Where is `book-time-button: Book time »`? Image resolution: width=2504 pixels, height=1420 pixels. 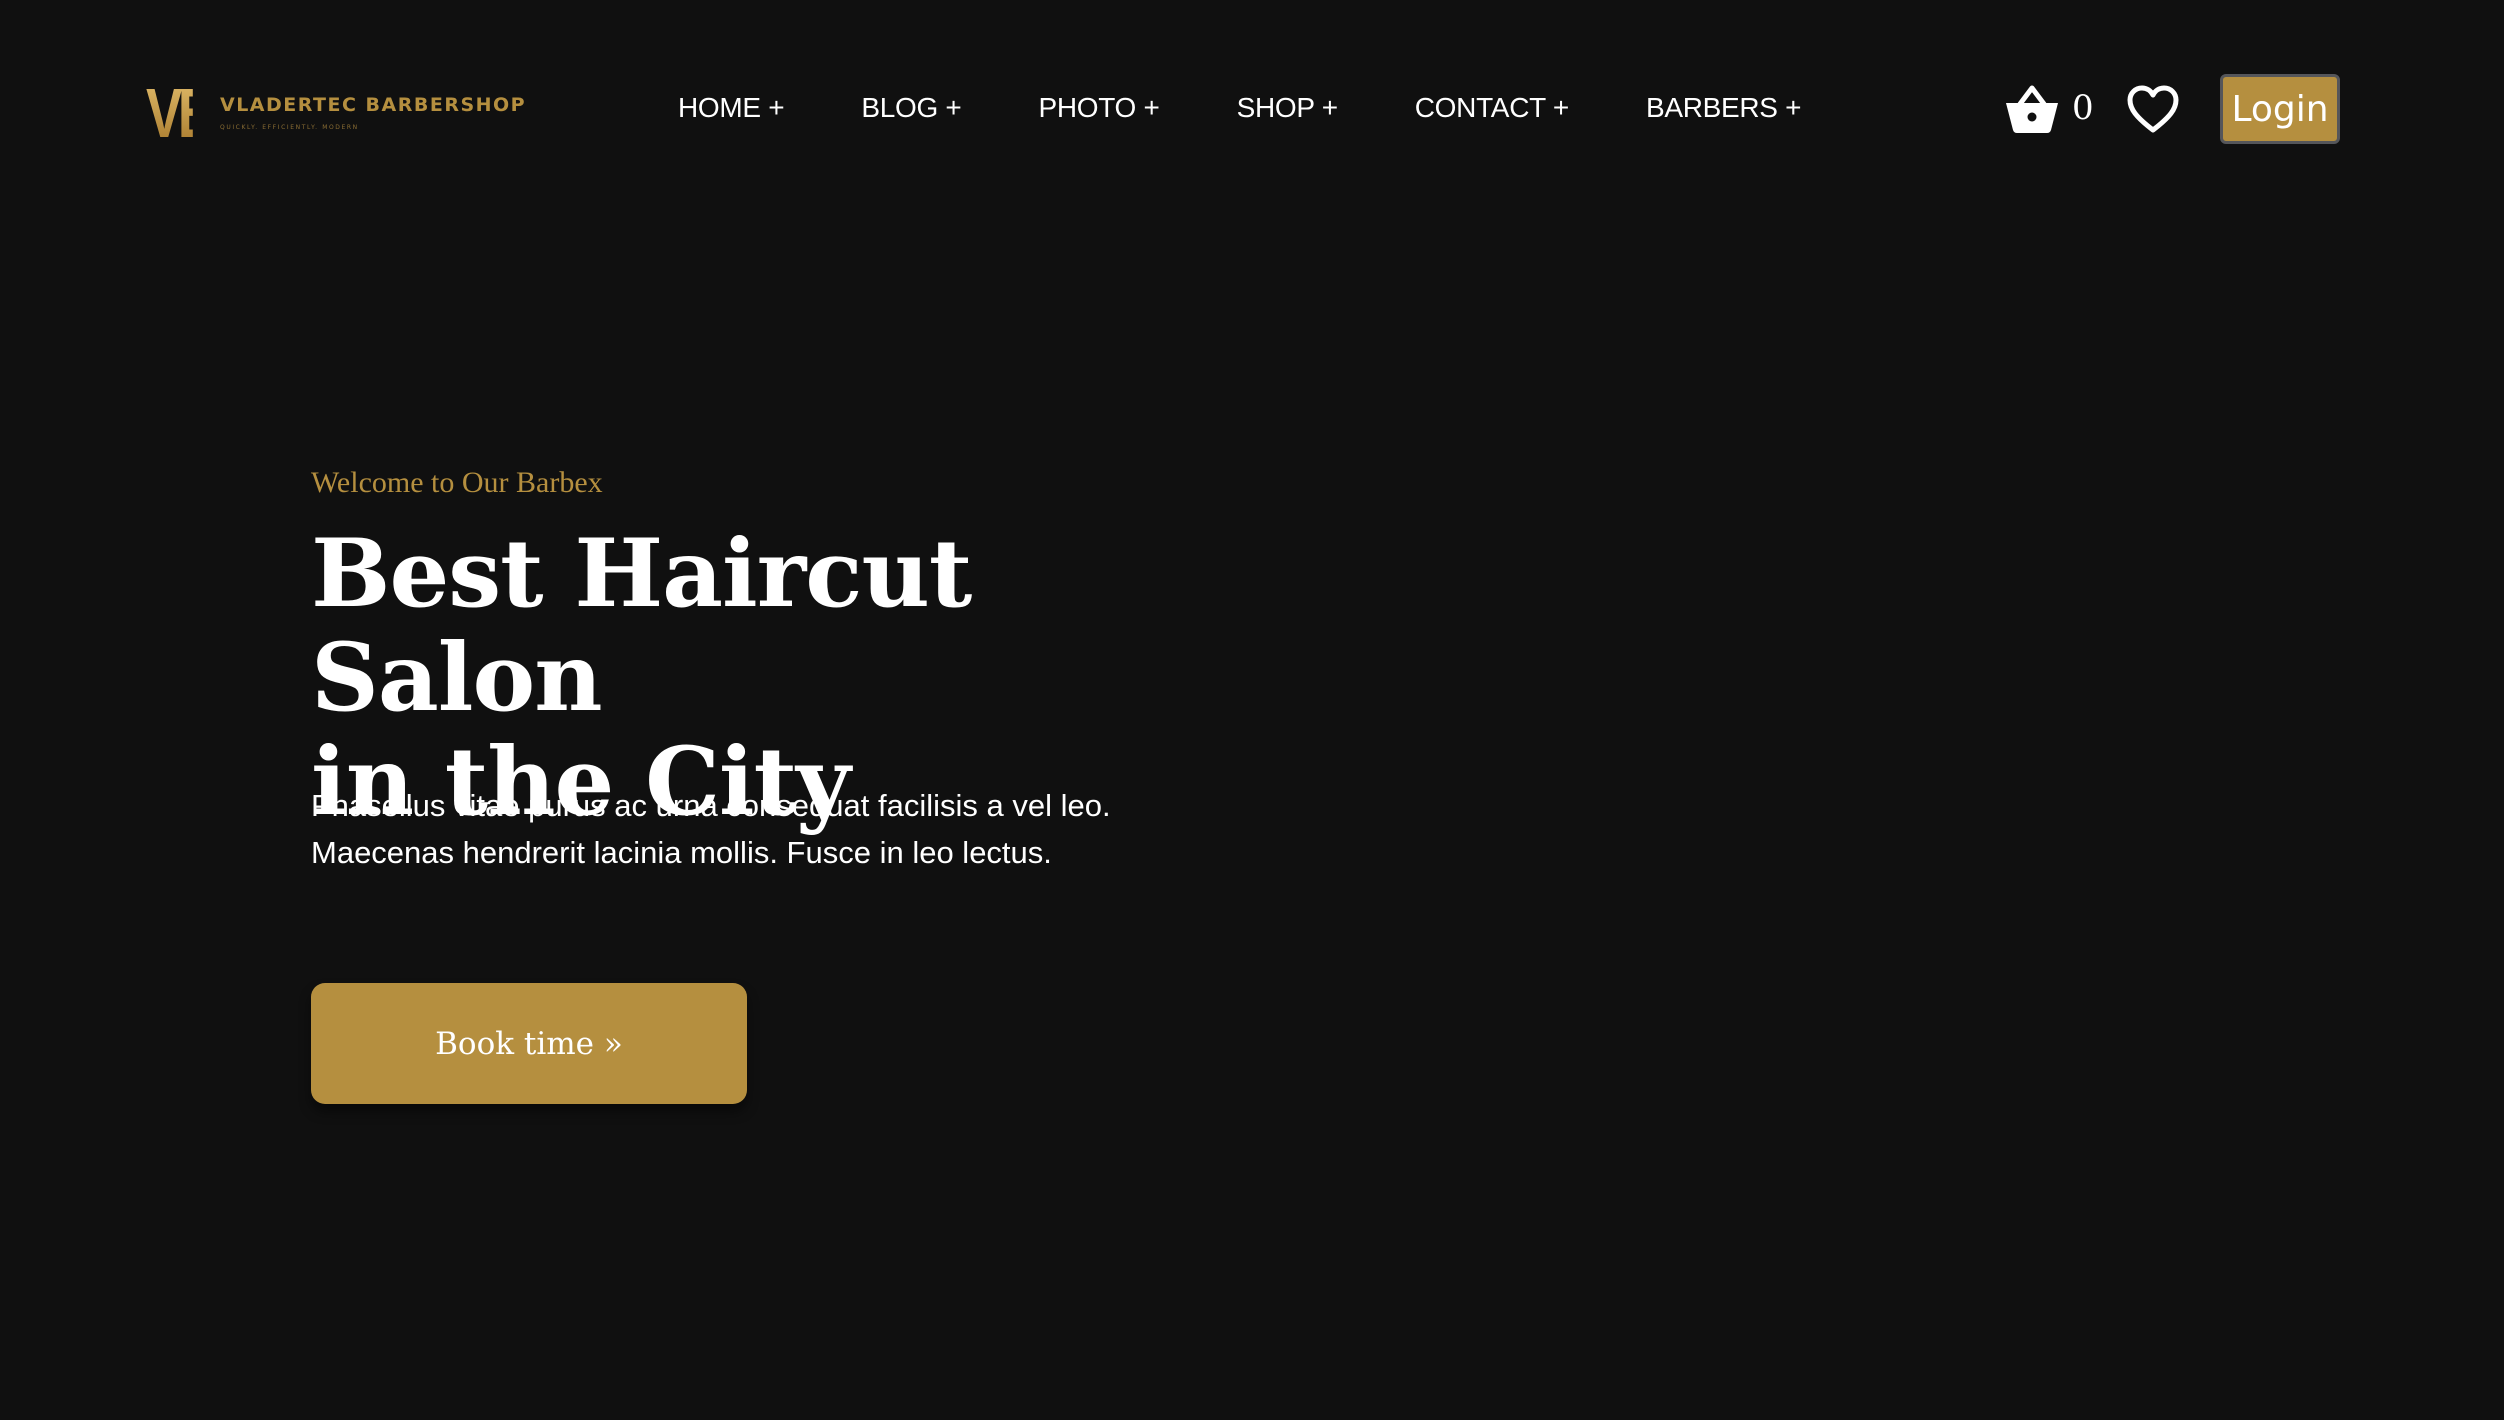
book-time-button: Book time » is located at coordinates (529, 1043).